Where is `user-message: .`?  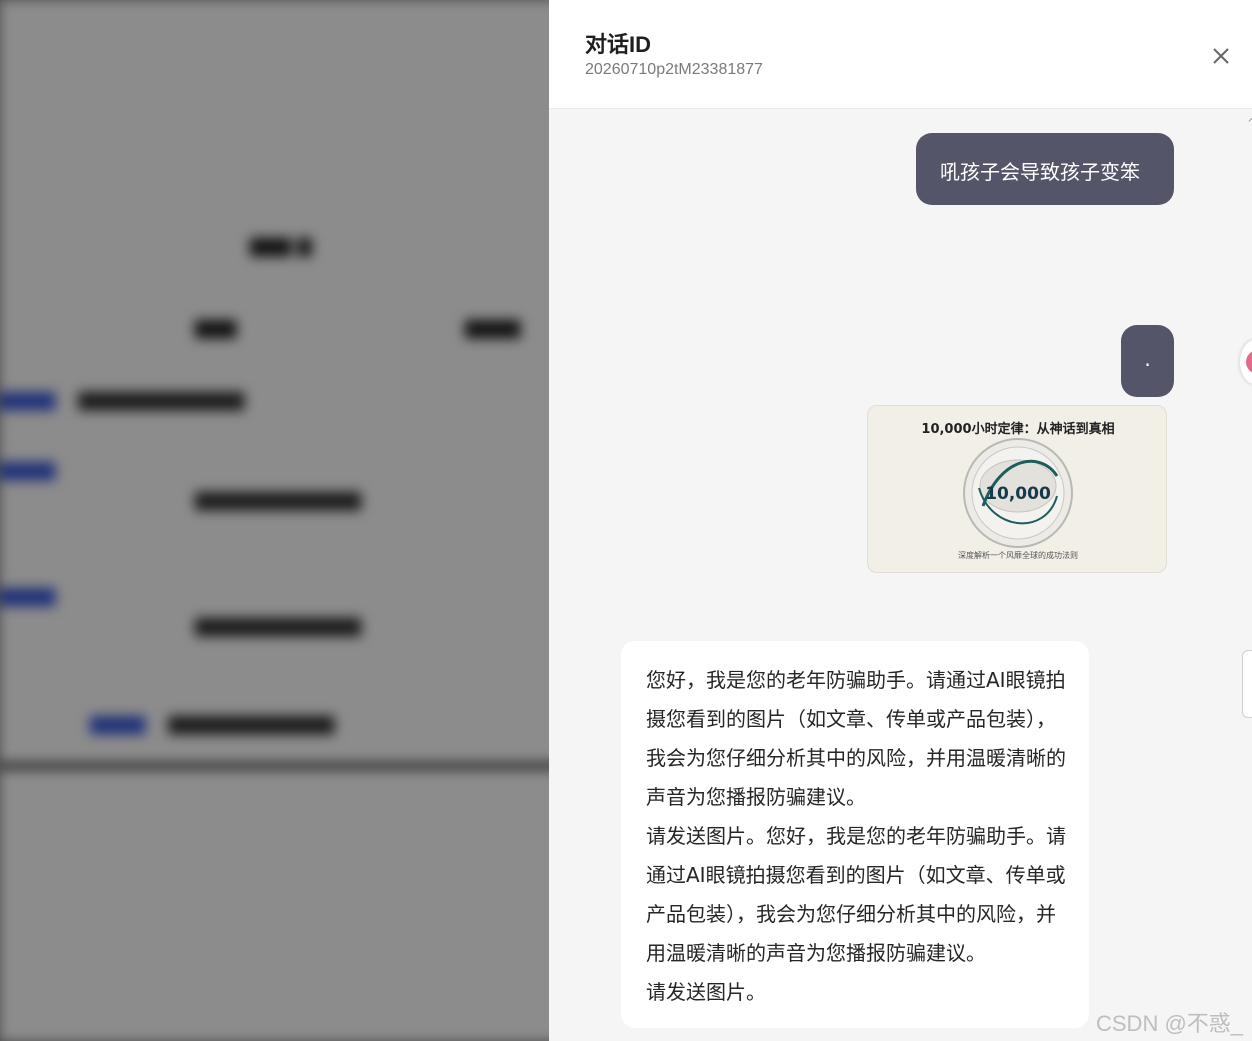 user-message: . is located at coordinates (1147, 361).